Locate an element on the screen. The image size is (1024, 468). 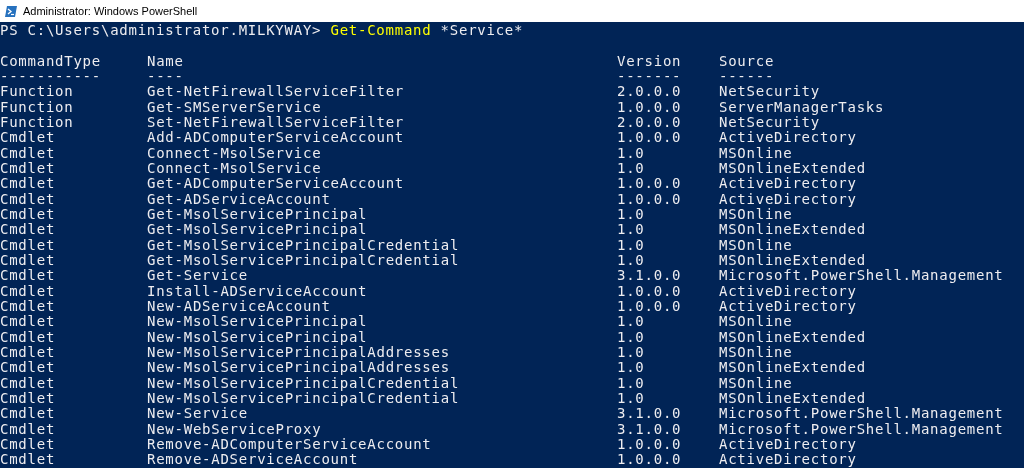
header-underline: ----------- is located at coordinates (50, 77).